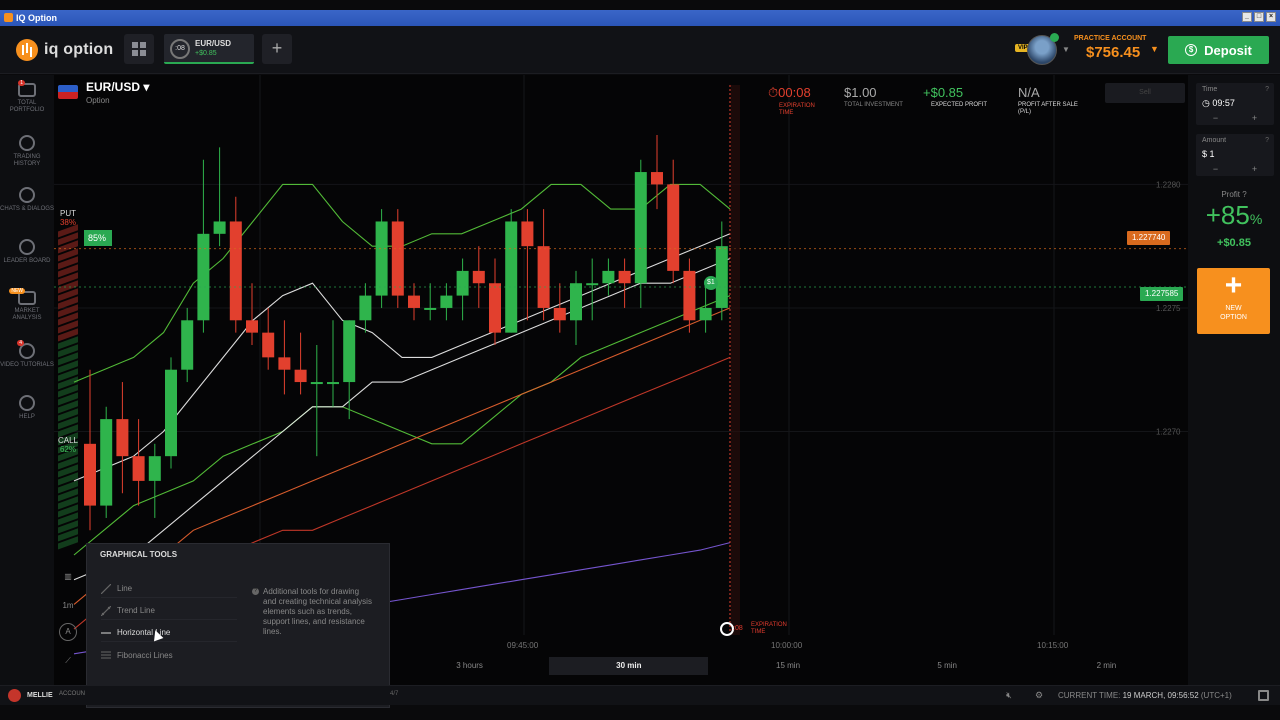  What do you see at coordinates (1043, 49) in the screenshot?
I see `avatar` at bounding box center [1043, 49].